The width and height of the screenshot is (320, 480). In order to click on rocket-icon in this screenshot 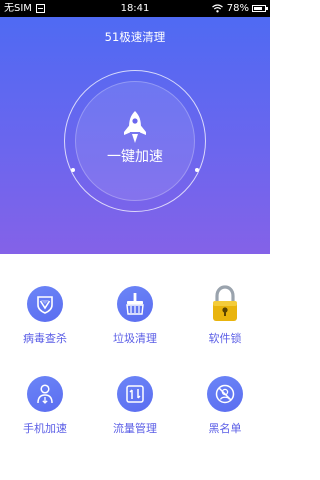, I will do `click(135, 127)`.